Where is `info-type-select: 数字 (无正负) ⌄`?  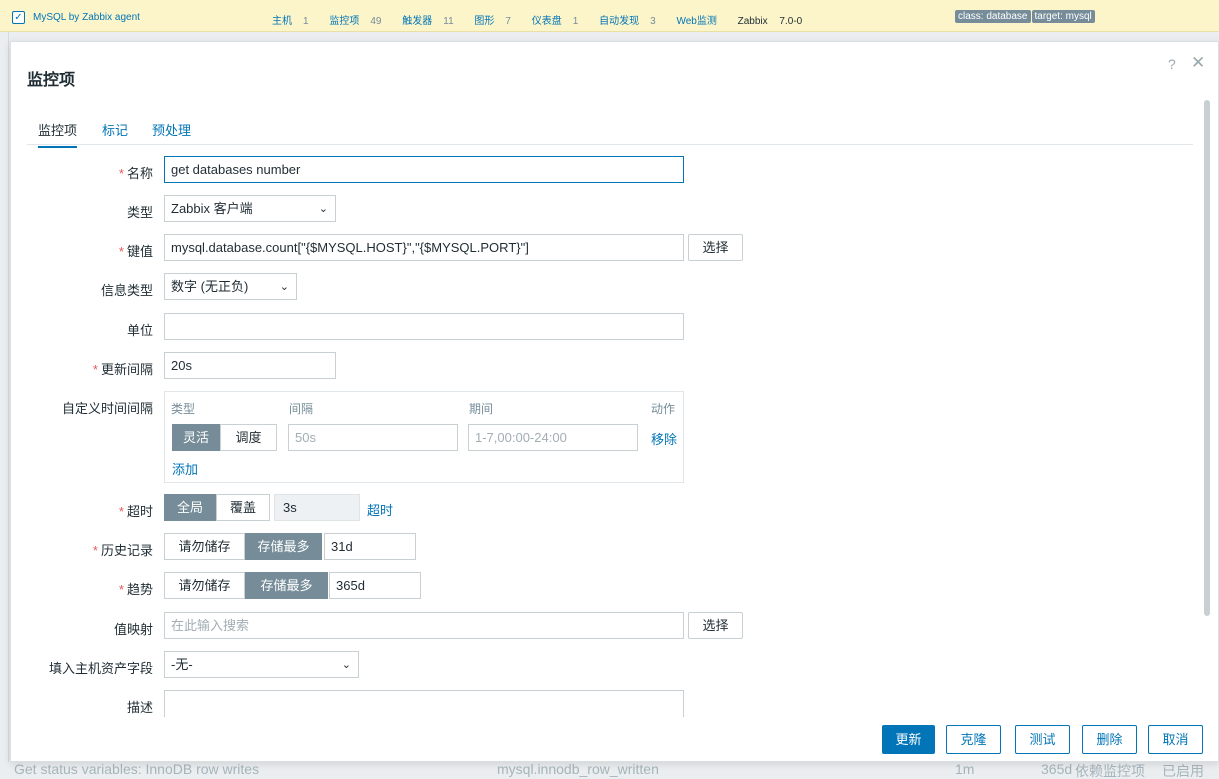
info-type-select: 数字 (无正负) ⌄ is located at coordinates (230, 286).